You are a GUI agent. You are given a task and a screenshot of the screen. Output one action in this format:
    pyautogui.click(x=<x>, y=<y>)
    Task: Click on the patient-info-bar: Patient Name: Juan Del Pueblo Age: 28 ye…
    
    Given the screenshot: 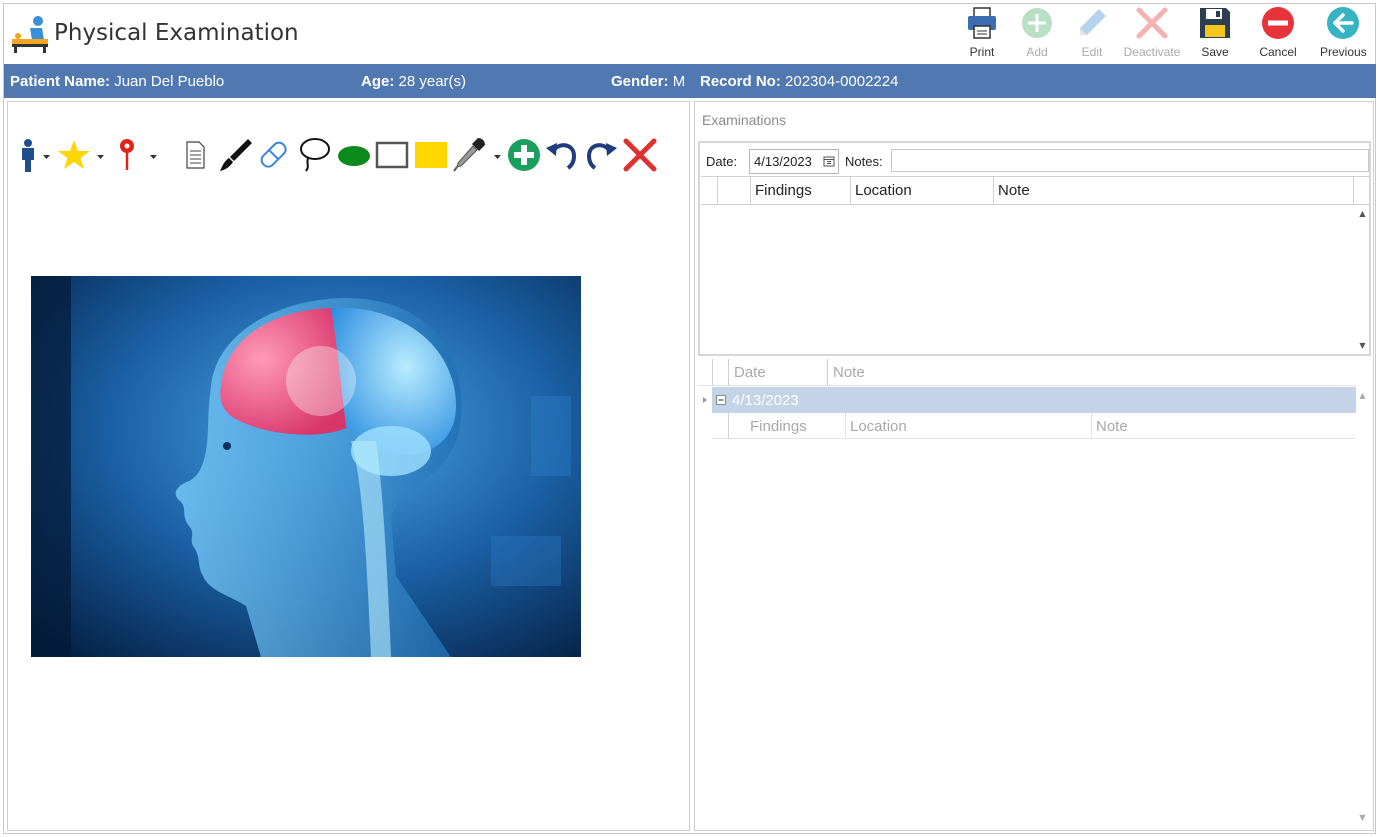 What is the action you would take?
    pyautogui.click(x=690, y=81)
    